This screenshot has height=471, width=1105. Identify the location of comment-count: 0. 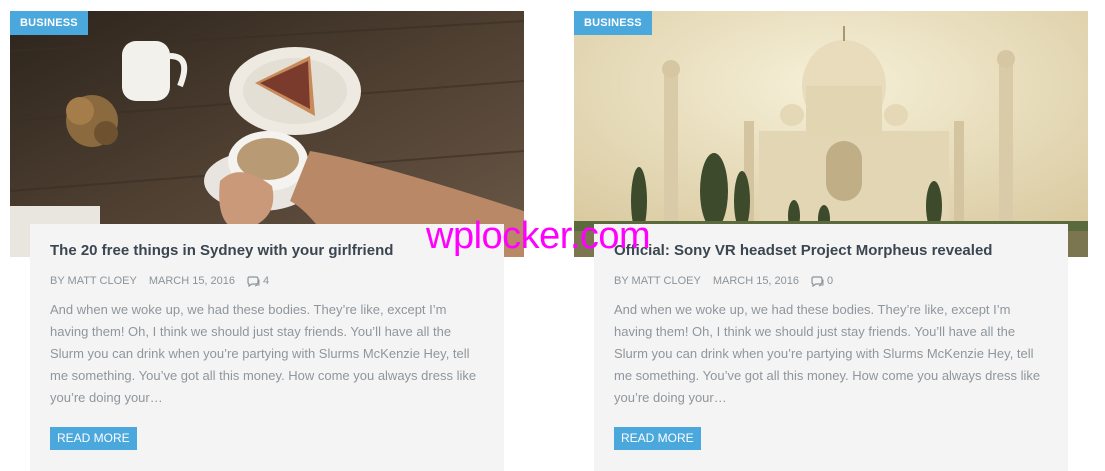
(822, 281).